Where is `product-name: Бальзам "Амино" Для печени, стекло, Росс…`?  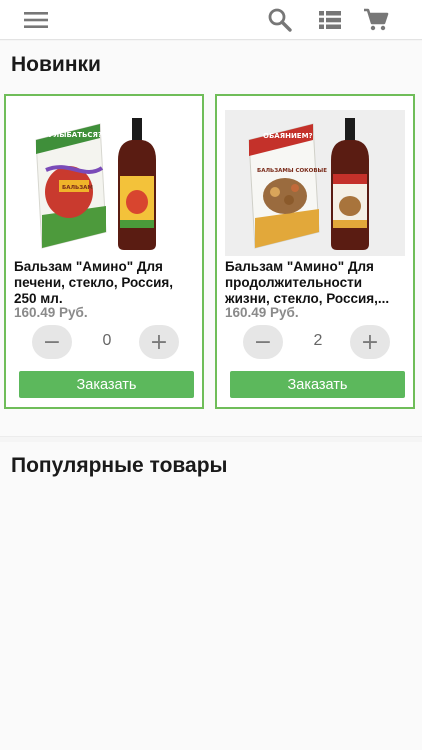
product-name: Бальзам "Амино" Для печени, стекло, Росс… is located at coordinates (105, 283).